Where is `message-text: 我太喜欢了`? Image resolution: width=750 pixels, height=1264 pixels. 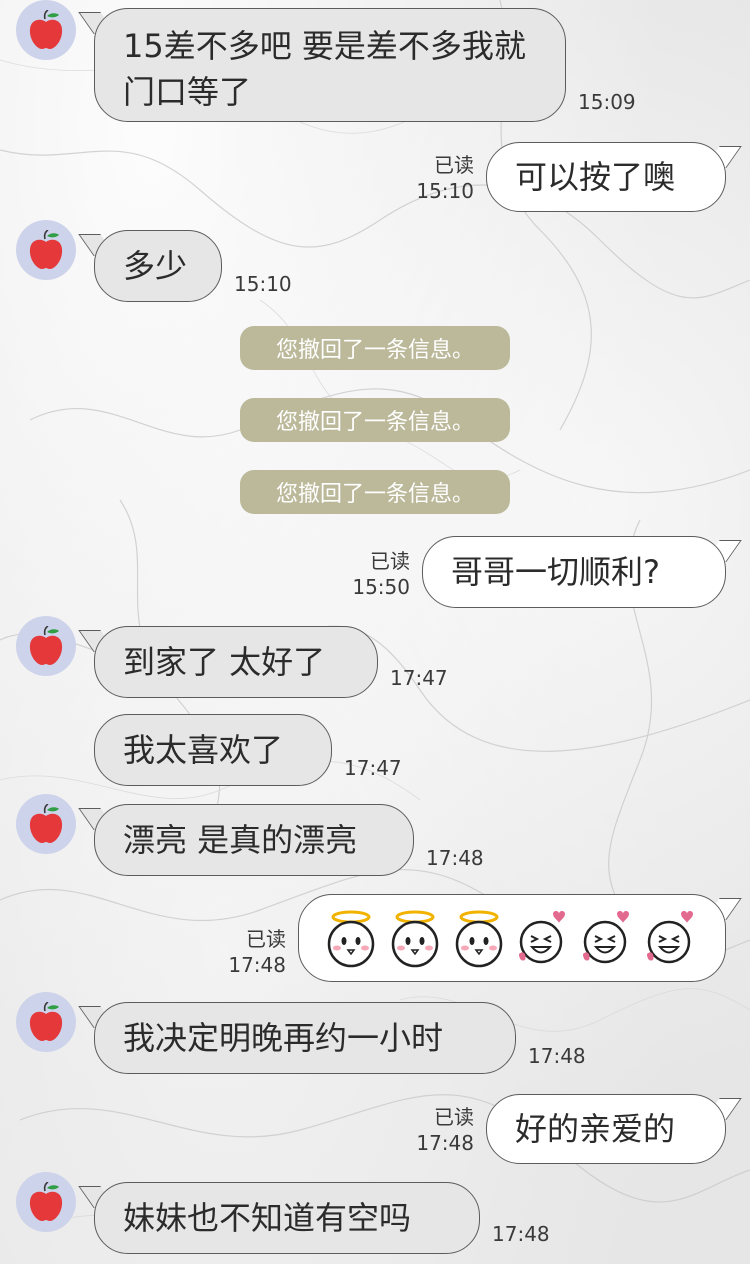 message-text: 我太喜欢了 is located at coordinates (203, 750).